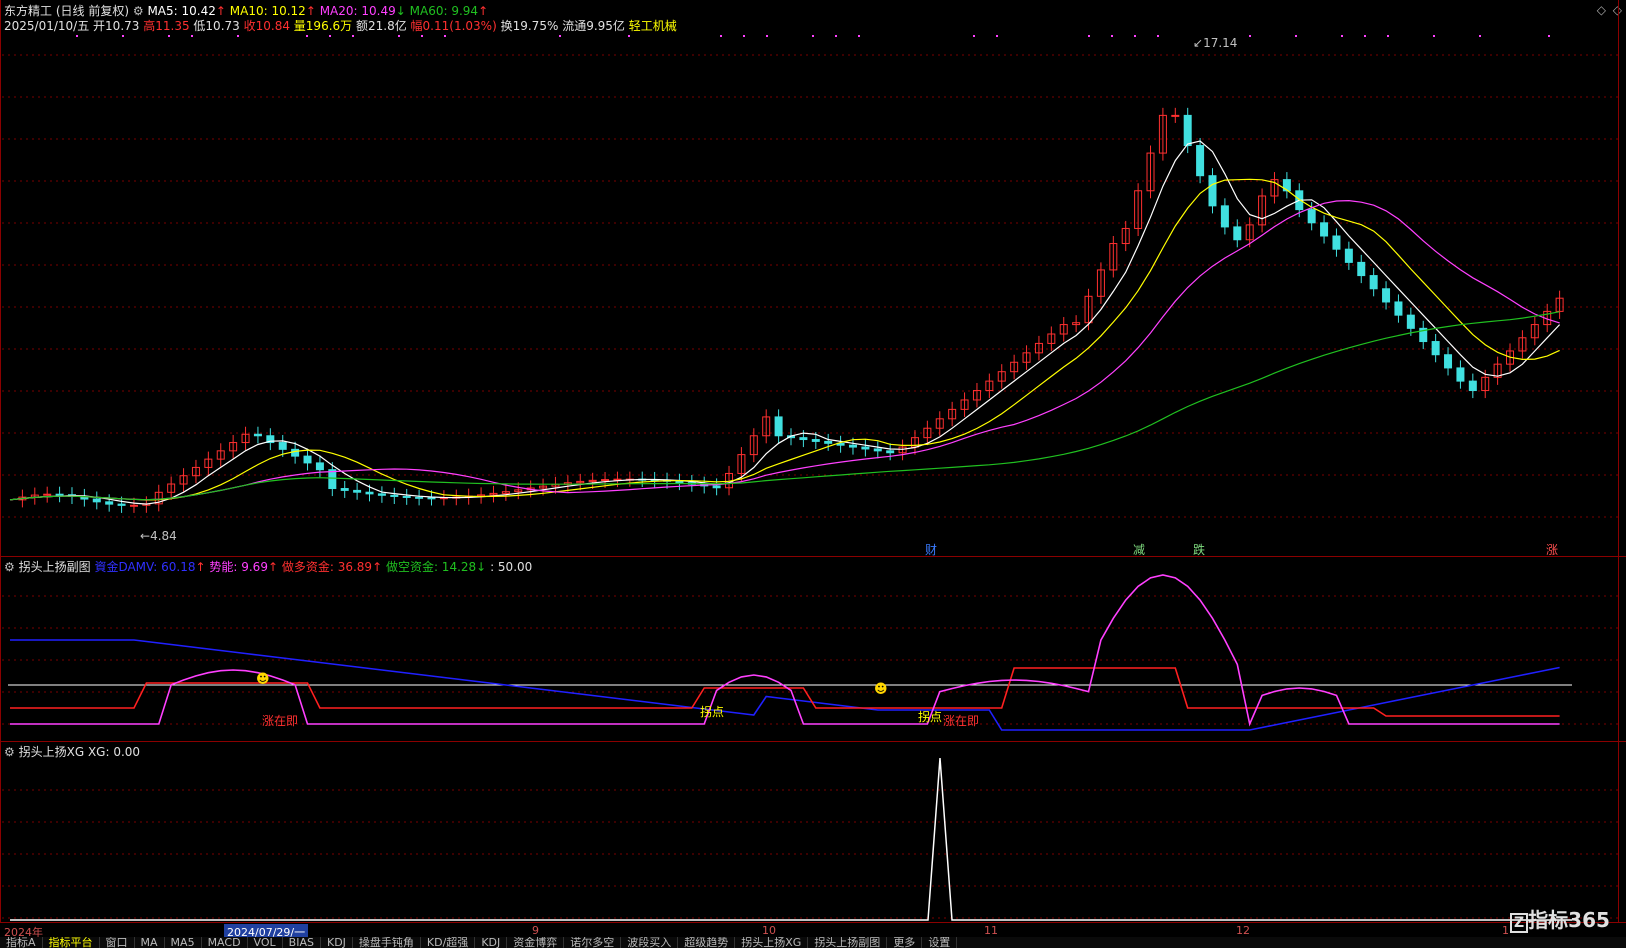 The height and width of the screenshot is (948, 1626). Describe the element at coordinates (847, 942) in the screenshot. I see `indicator-tab: 拐头上扬副图` at that location.